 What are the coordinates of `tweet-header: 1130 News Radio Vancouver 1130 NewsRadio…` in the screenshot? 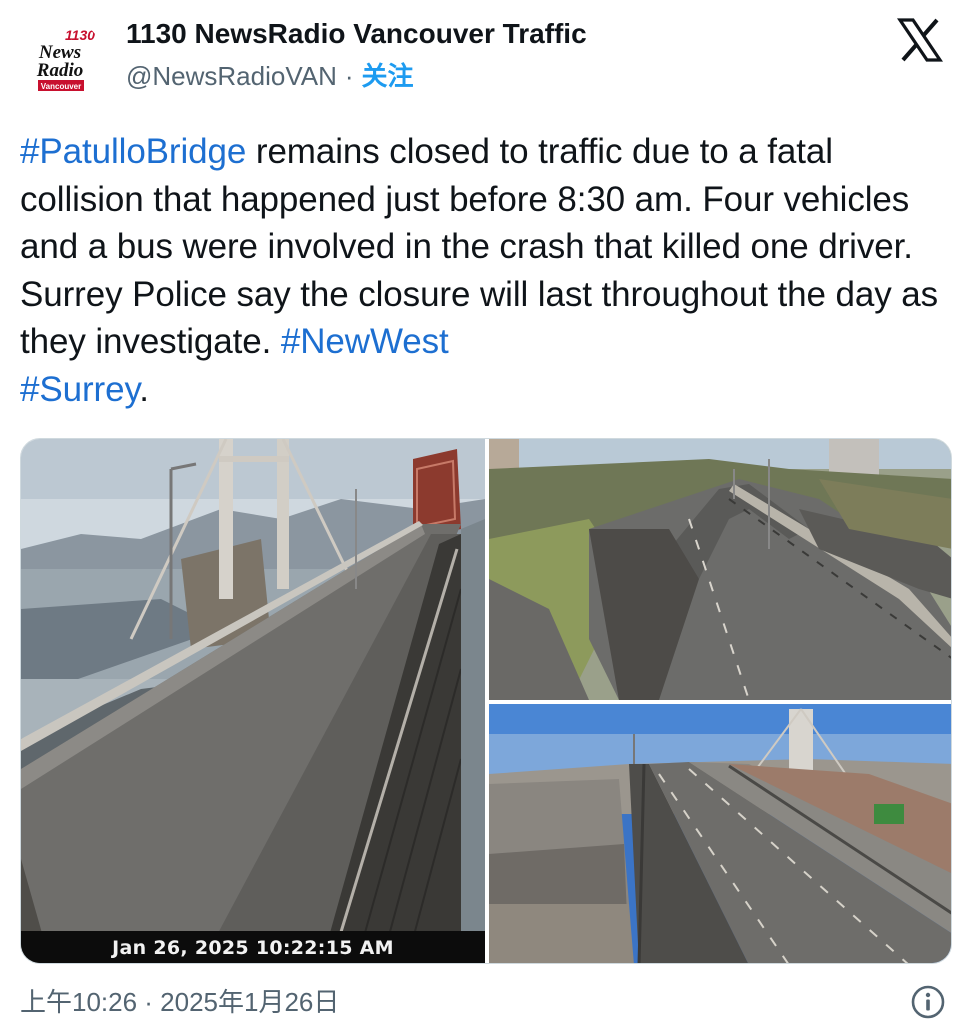 It's located at (485, 58).